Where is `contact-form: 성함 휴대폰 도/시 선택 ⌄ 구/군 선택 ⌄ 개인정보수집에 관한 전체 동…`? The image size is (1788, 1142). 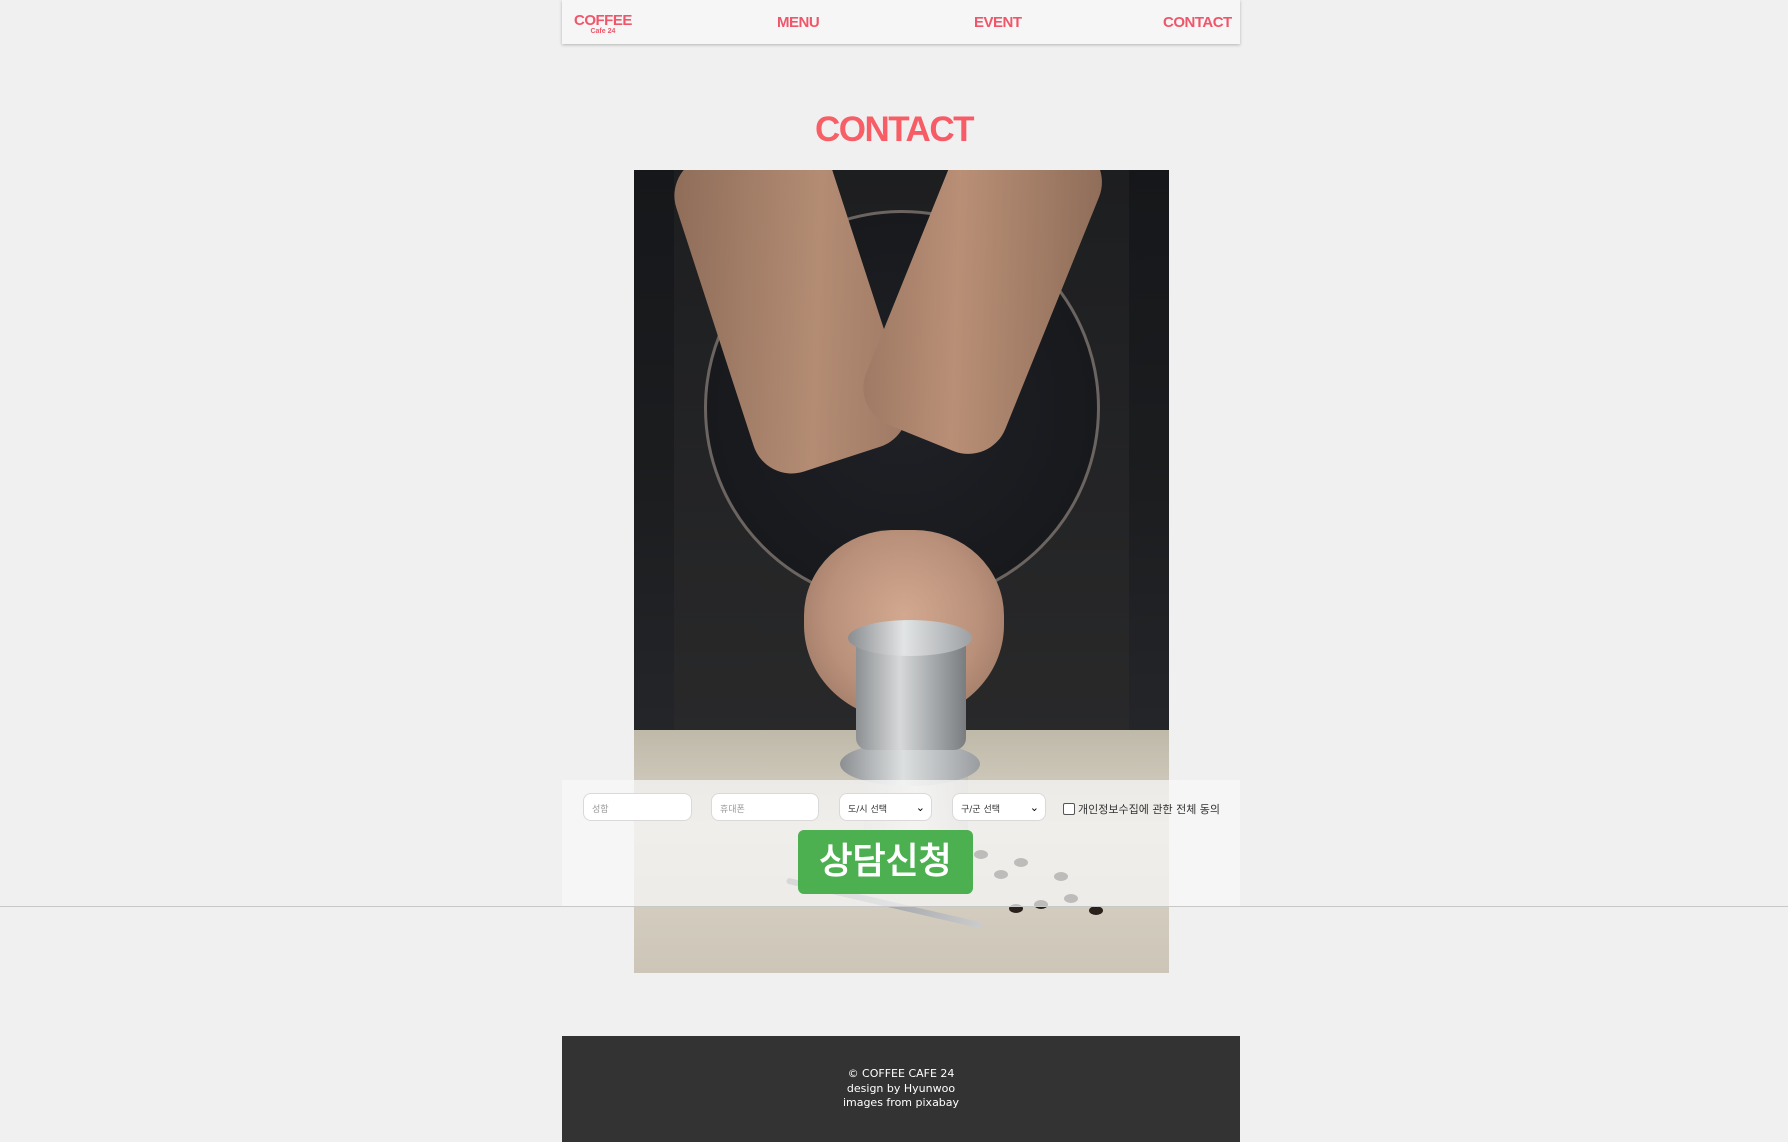 contact-form: 성함 휴대폰 도/시 선택 ⌄ 구/군 선택 ⌄ 개인정보수집에 관한 전체 동… is located at coordinates (901, 843).